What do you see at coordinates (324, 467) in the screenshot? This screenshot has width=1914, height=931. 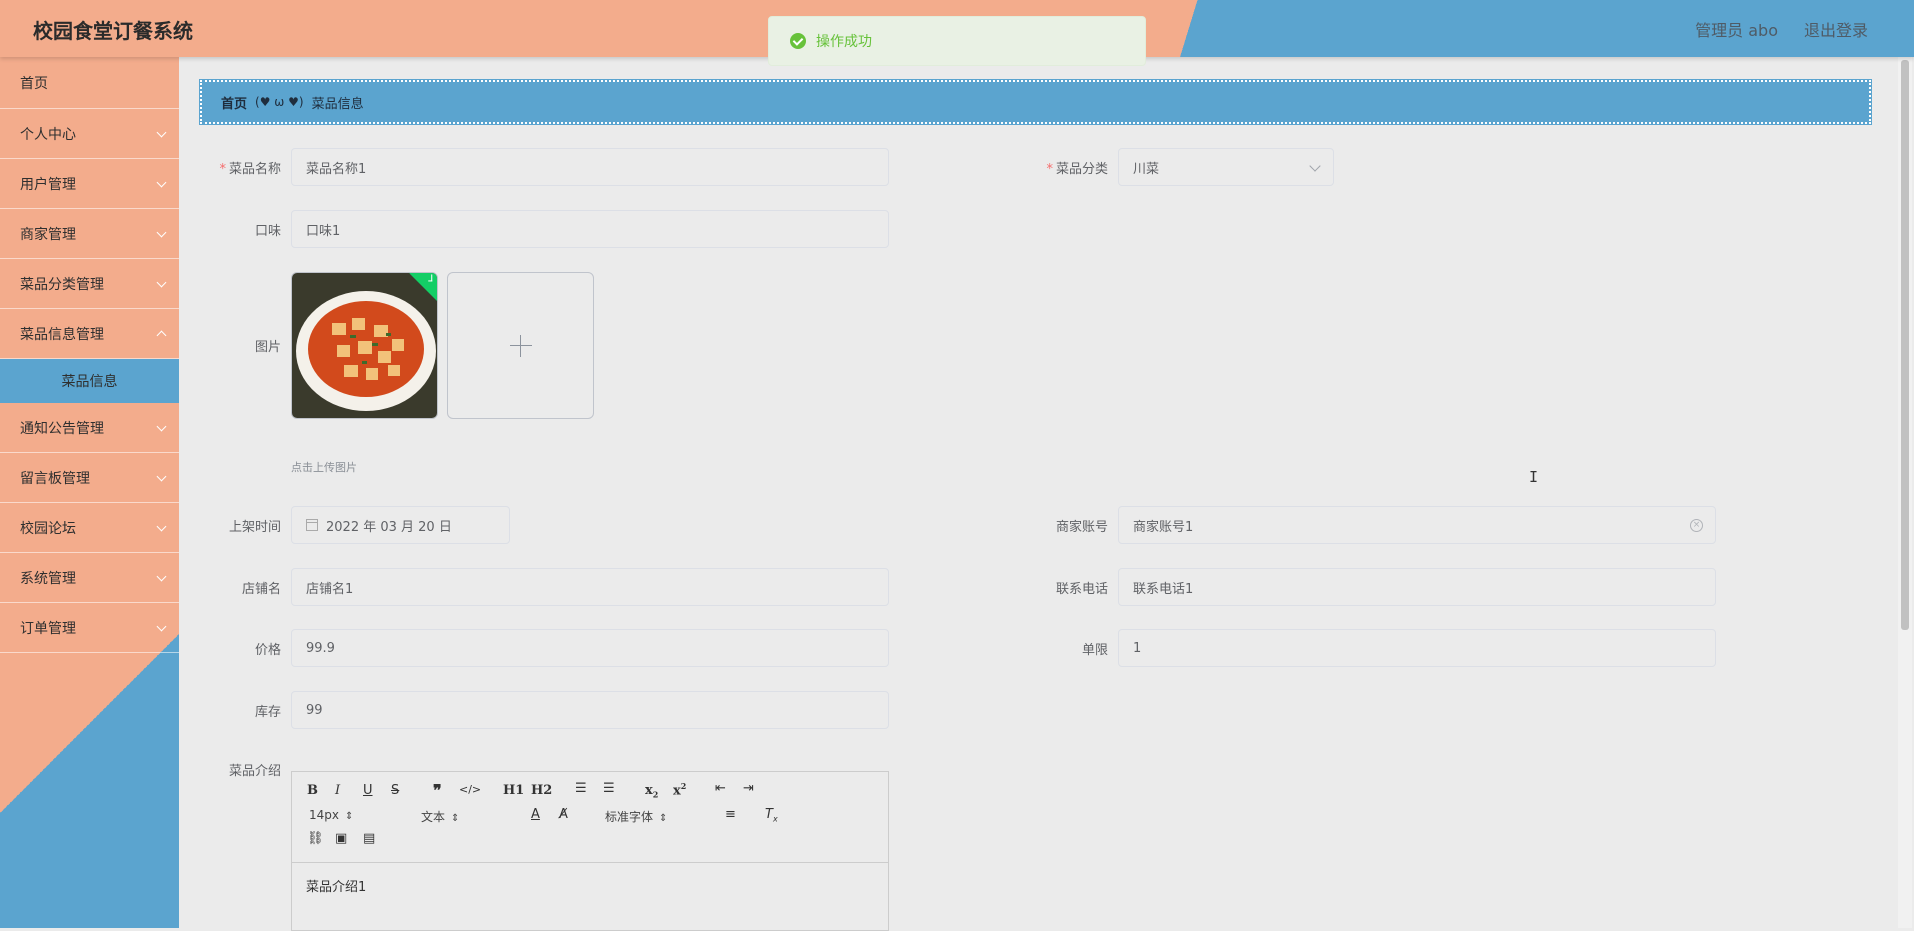 I see `upload-tip: 点击上传图片` at bounding box center [324, 467].